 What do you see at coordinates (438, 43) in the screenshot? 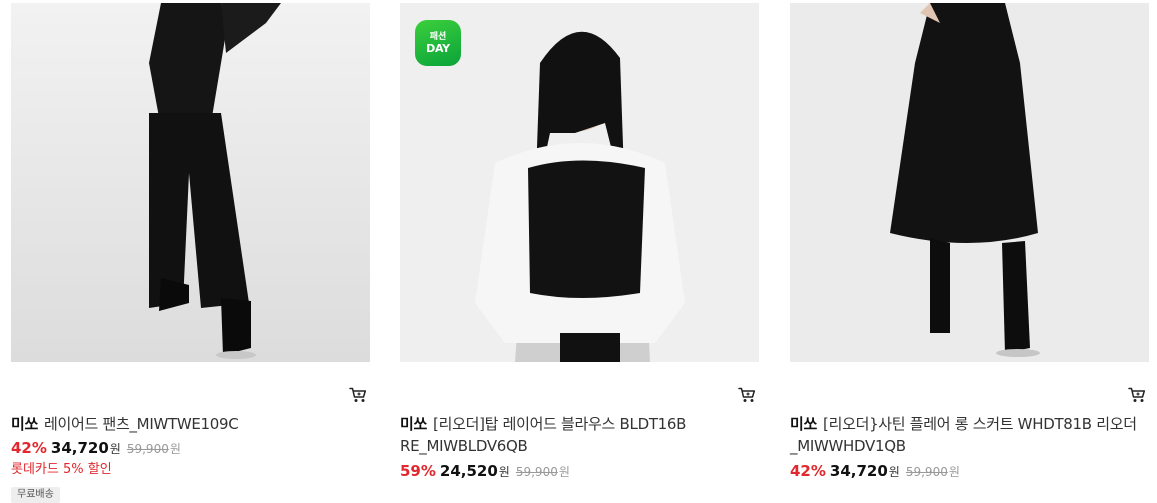
I see `fashion-day-badge: 패션 DAY` at bounding box center [438, 43].